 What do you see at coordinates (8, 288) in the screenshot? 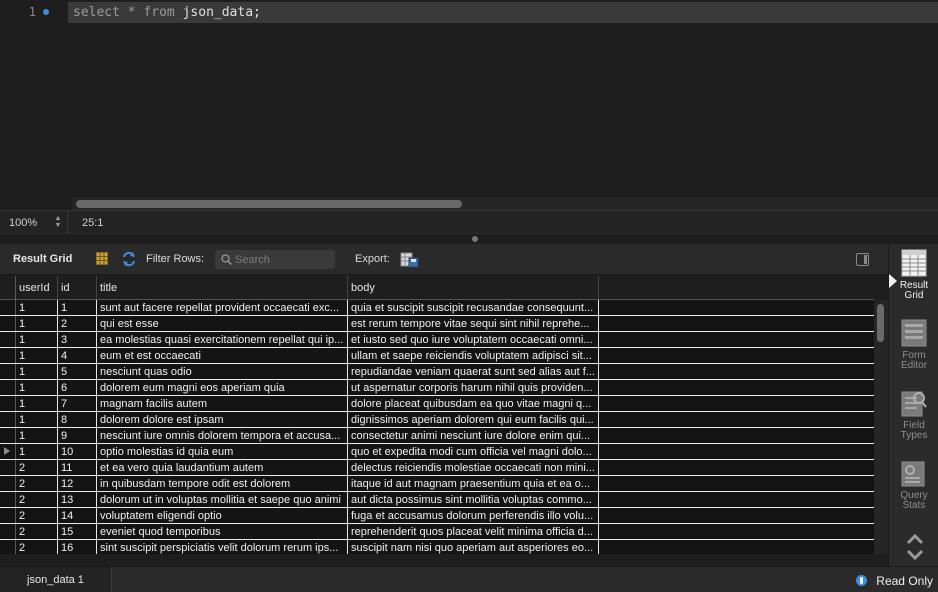
I see `row-selector-header` at bounding box center [8, 288].